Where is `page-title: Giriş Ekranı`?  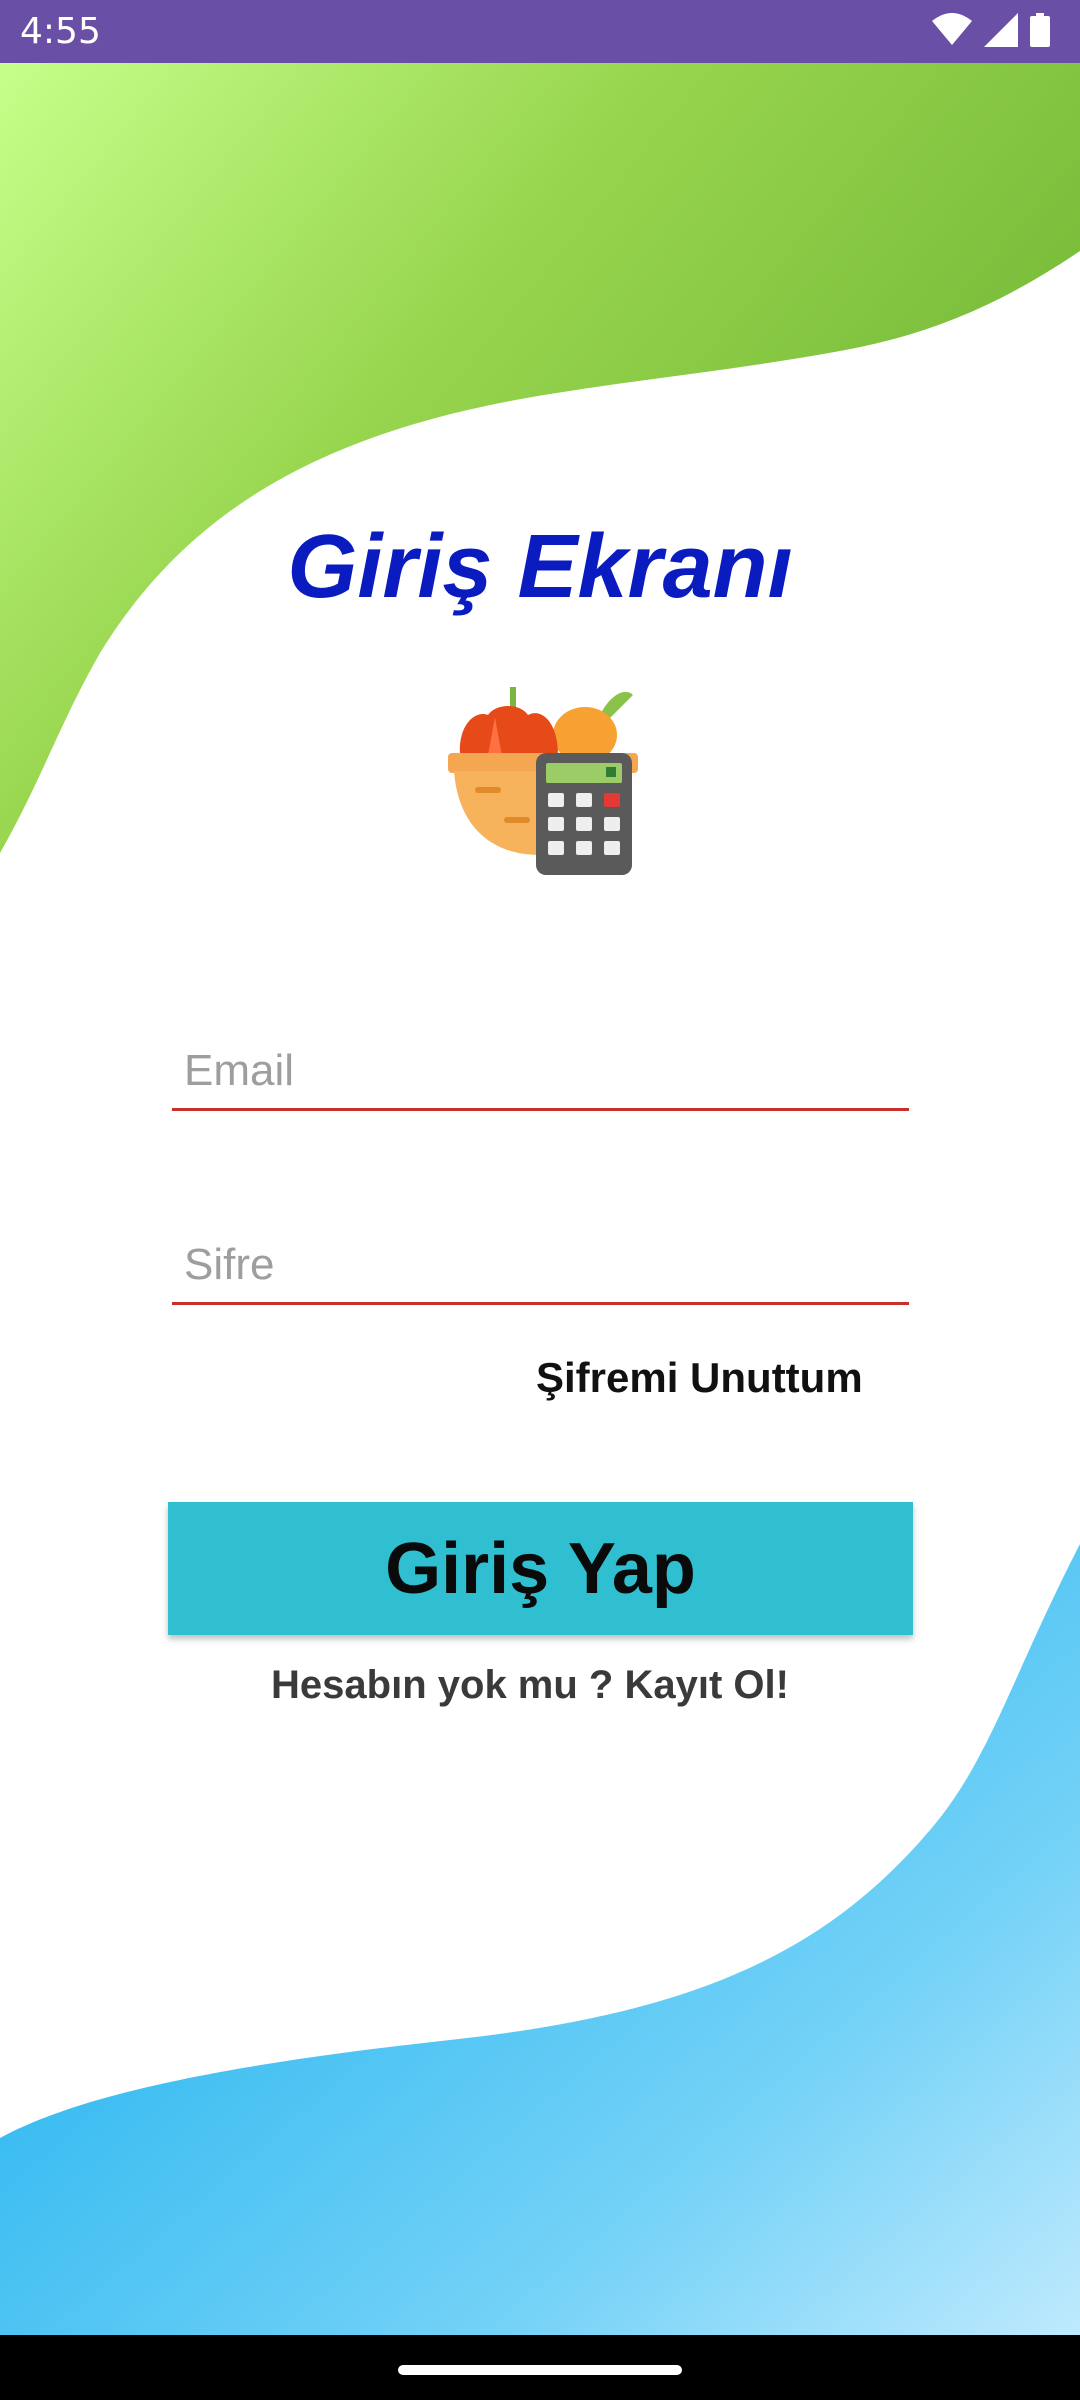
page-title: Giriş Ekranı is located at coordinates (540, 567).